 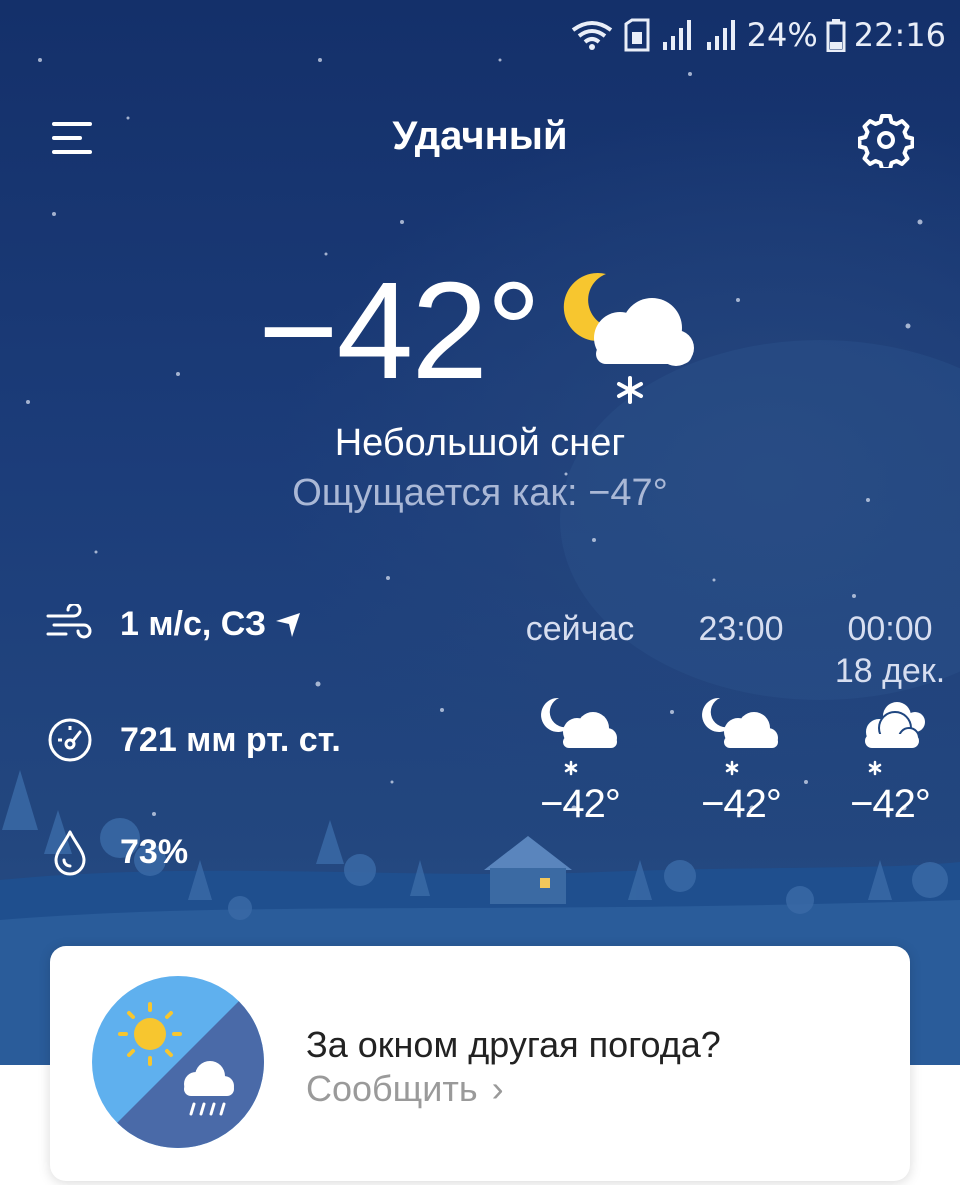 I want to click on settings-button, so click(x=886, y=141).